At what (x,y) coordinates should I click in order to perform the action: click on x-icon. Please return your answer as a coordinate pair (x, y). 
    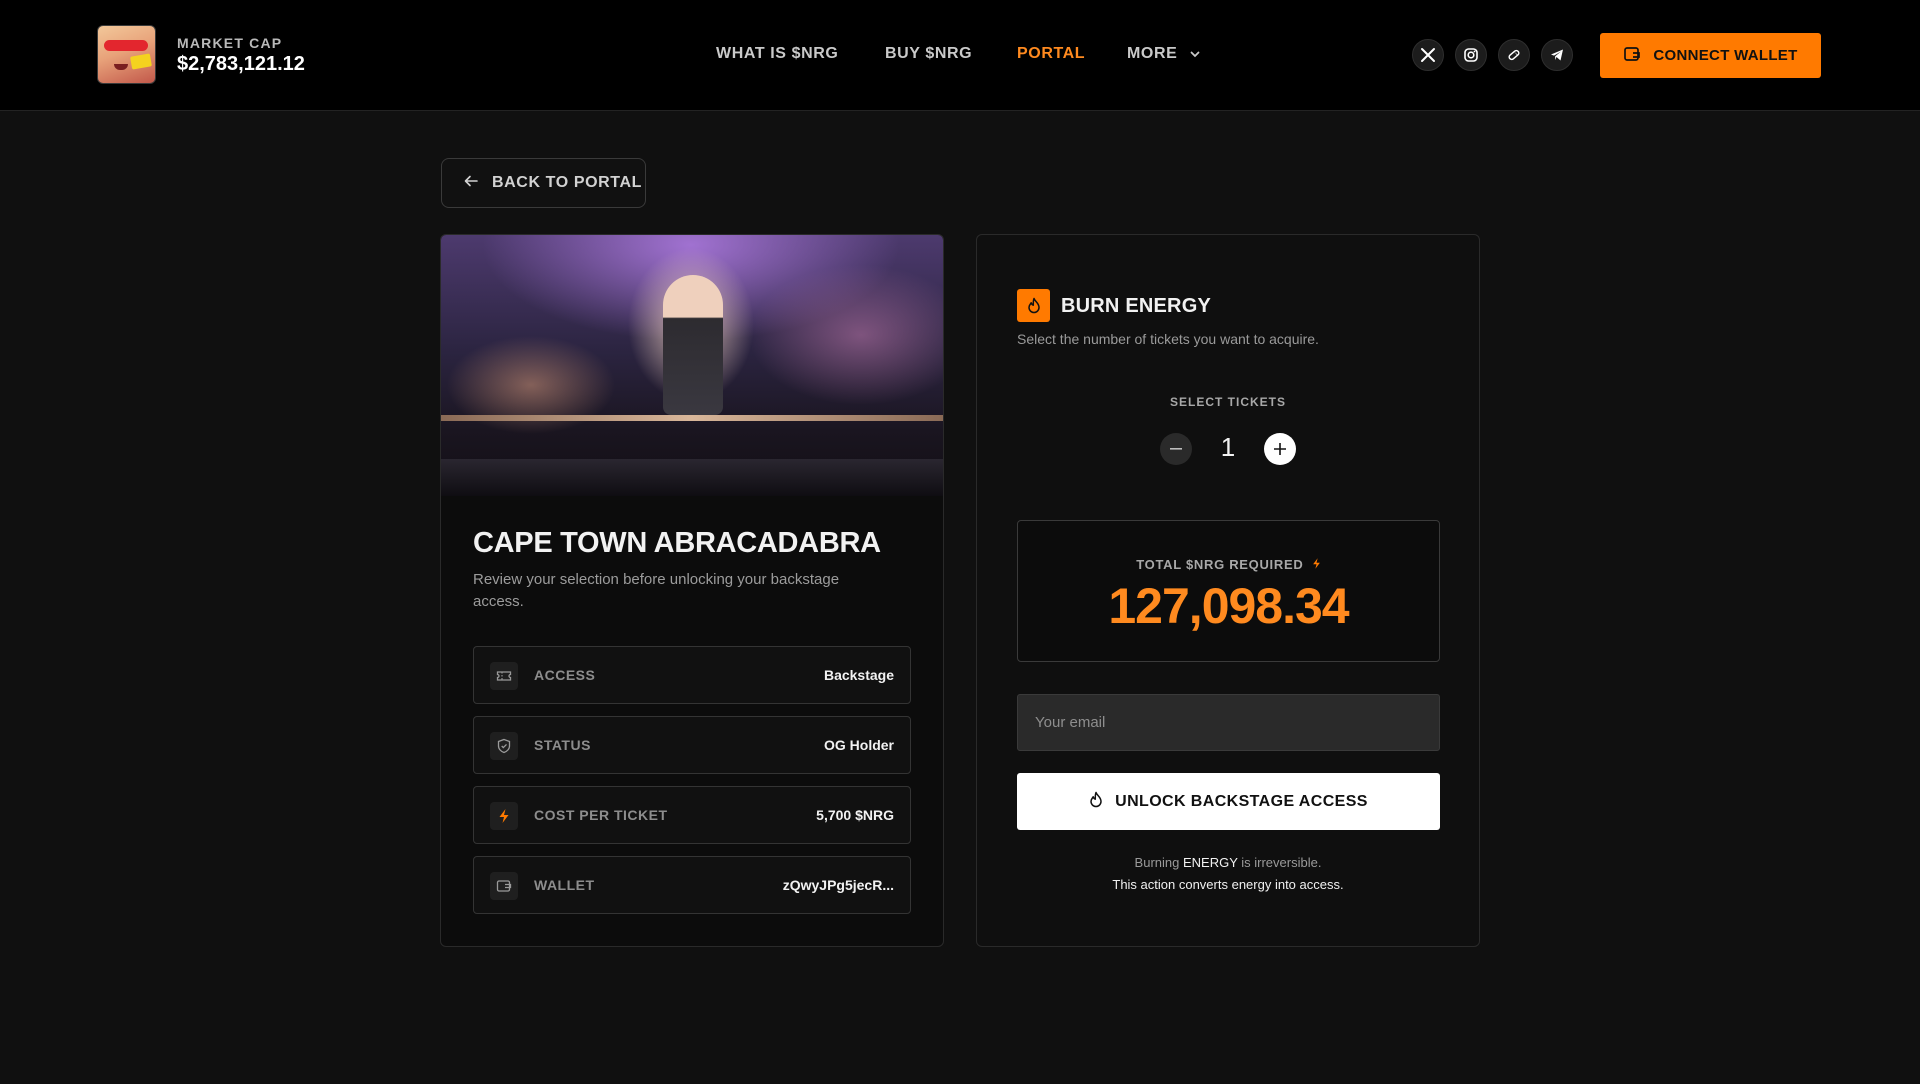
    Looking at the image, I should click on (1428, 55).